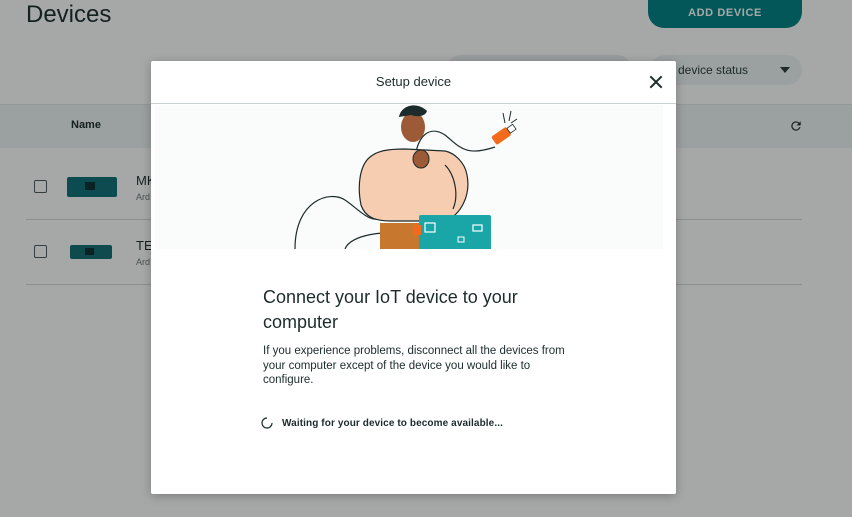 The height and width of the screenshot is (517, 852). Describe the element at coordinates (390, 309) in the screenshot. I see `dialog-heading: Connect your IoT device to your computer` at that location.